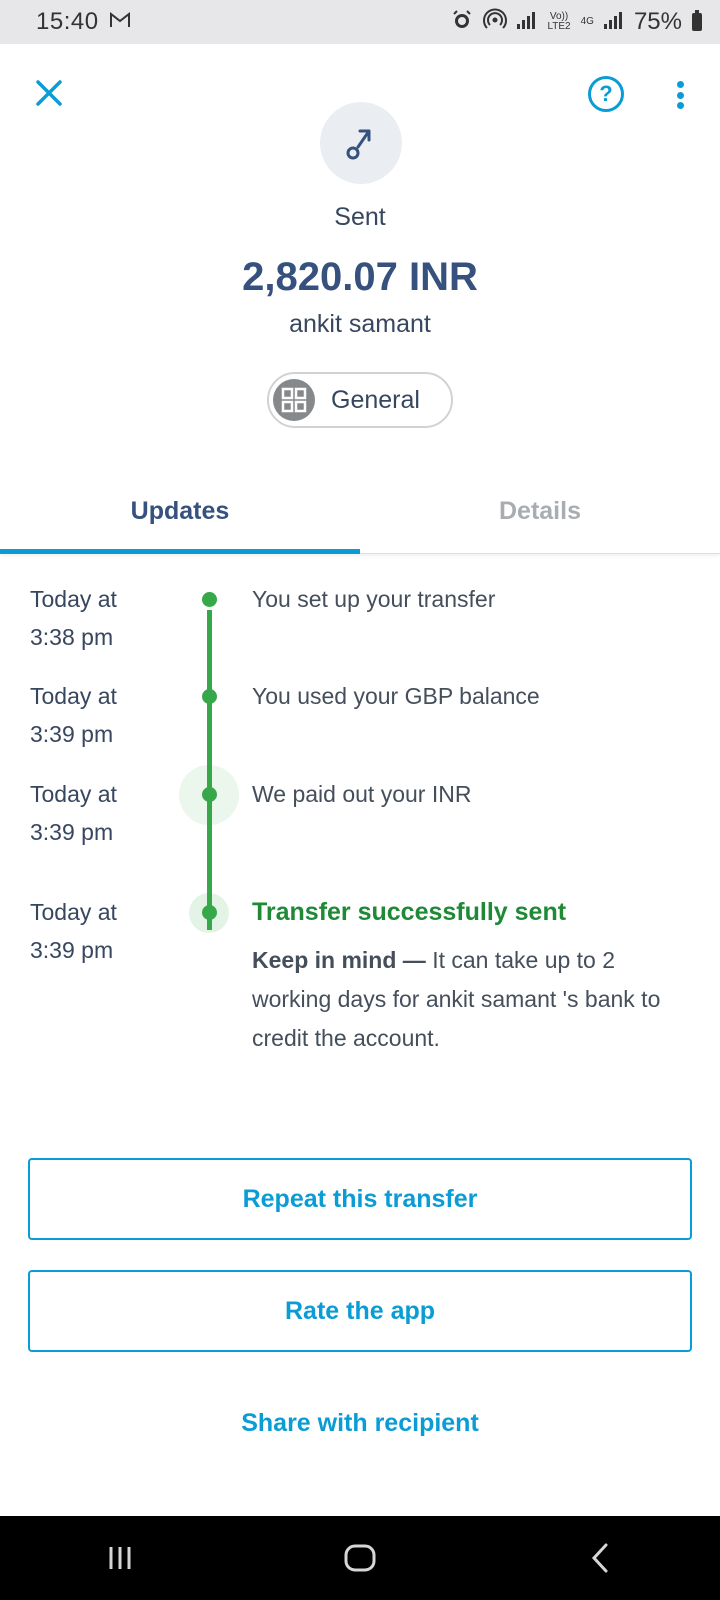 Image resolution: width=720 pixels, height=1600 pixels. Describe the element at coordinates (680, 95) in the screenshot. I see `more-options-button` at that location.